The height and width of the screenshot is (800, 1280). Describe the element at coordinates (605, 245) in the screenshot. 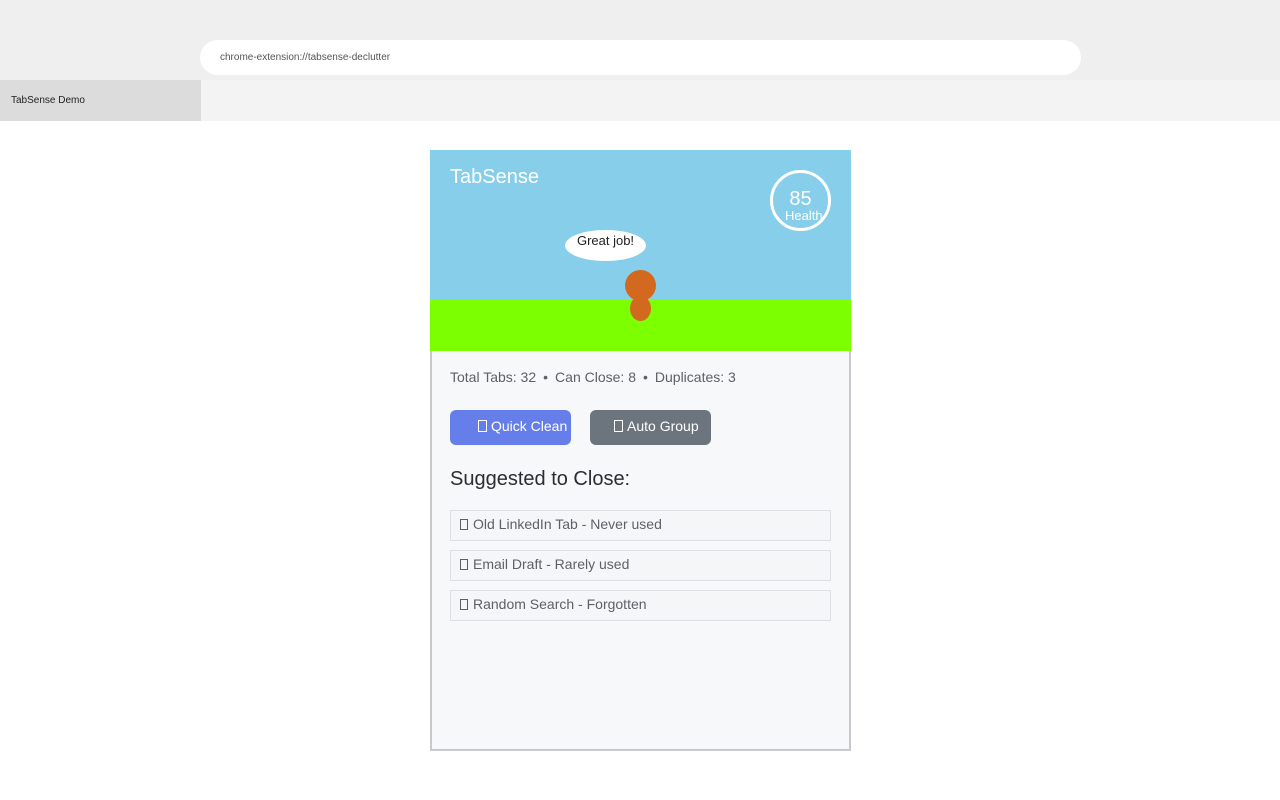

I see `mascot-speech-bubble: Great job!` at that location.